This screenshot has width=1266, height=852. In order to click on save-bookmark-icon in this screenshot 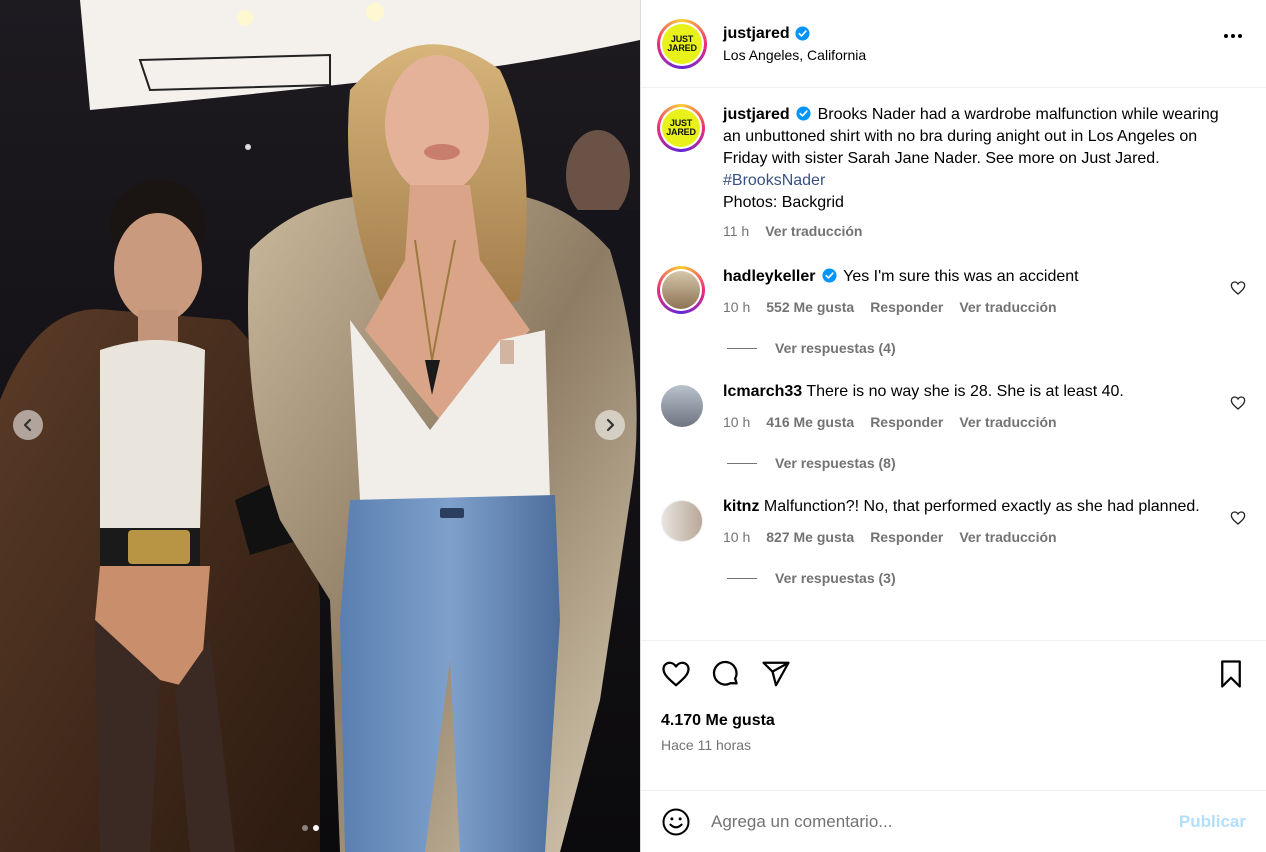, I will do `click(1231, 674)`.